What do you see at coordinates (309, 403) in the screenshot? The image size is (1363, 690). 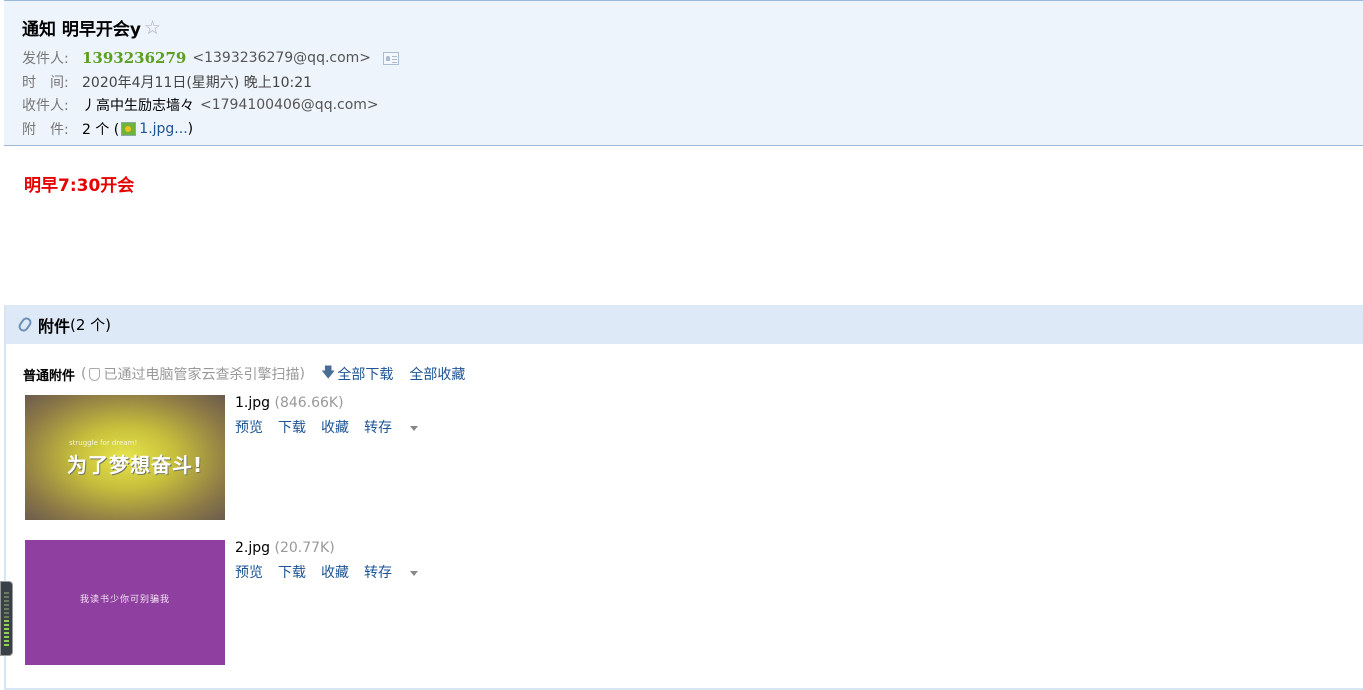 I see `file-size: (846.66K)` at bounding box center [309, 403].